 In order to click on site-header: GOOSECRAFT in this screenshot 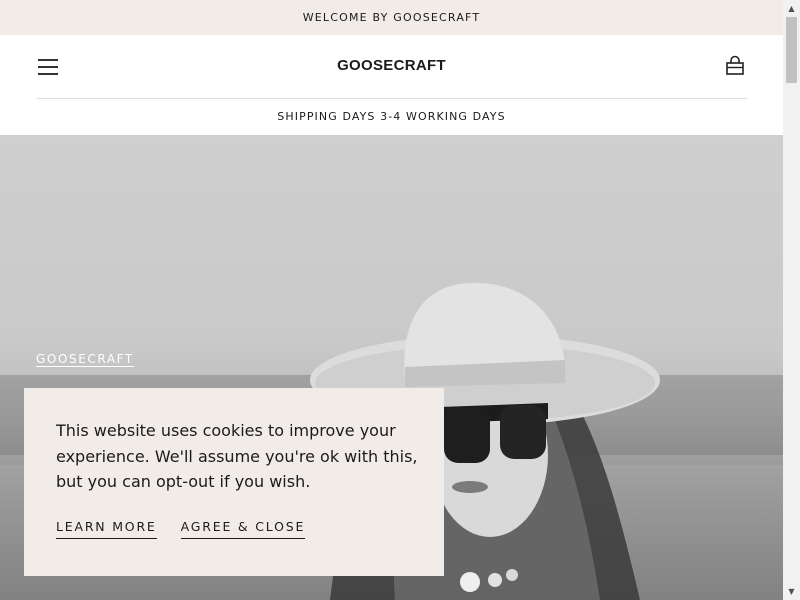, I will do `click(391, 67)`.